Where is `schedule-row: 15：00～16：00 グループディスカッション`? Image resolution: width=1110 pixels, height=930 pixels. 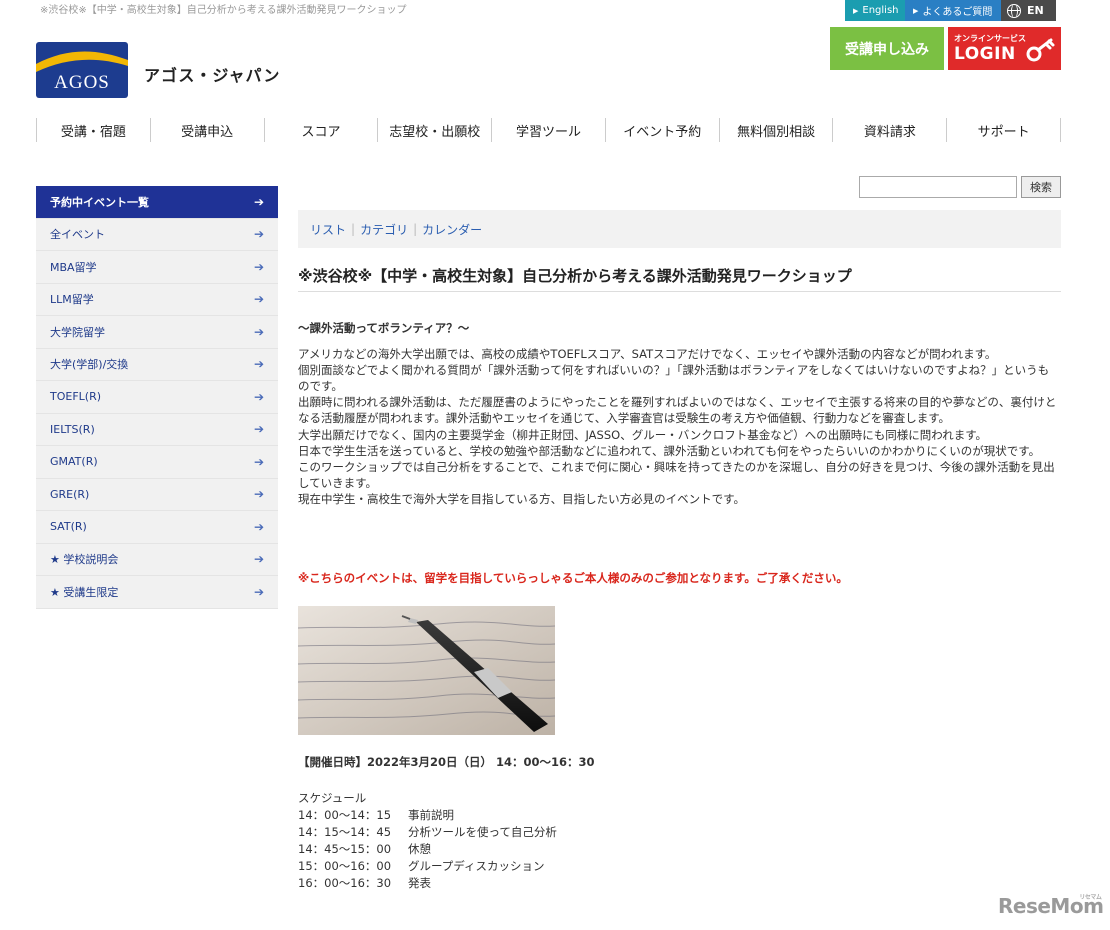 schedule-row: 15：00～16：00 グループディスカッション is located at coordinates (427, 866).